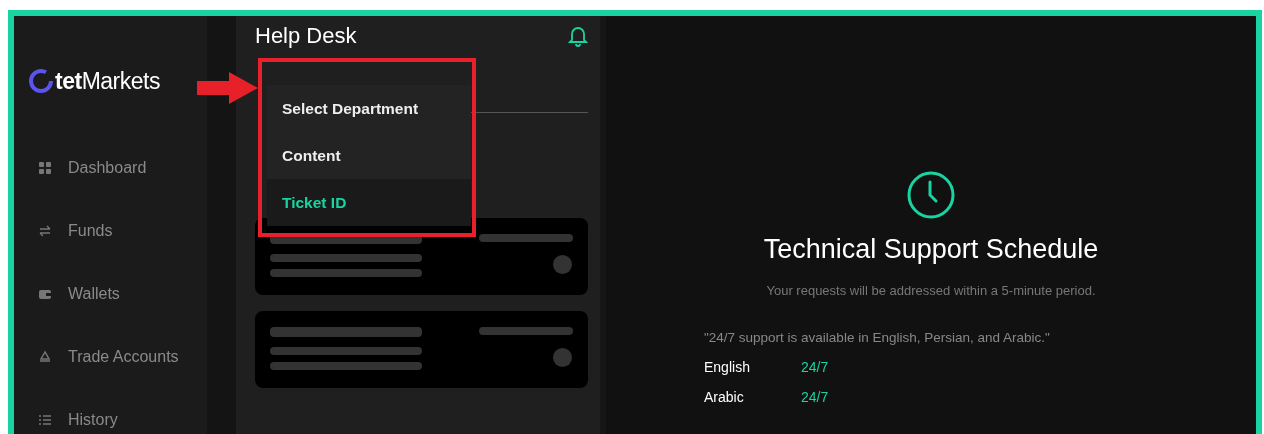  I want to click on language-label: English, so click(727, 367).